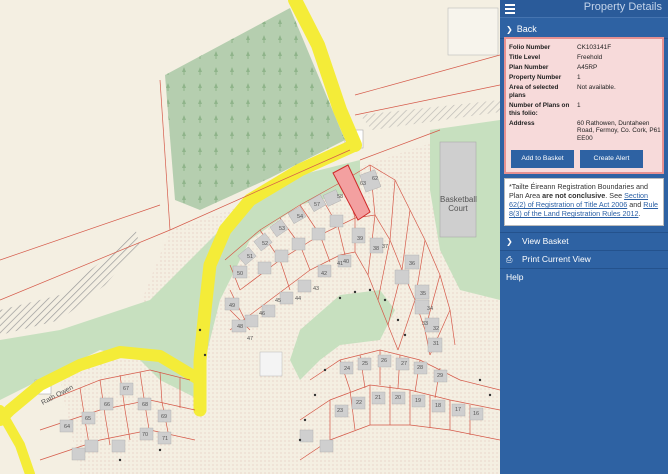 The height and width of the screenshot is (474, 668). Describe the element at coordinates (412, 264) in the screenshot. I see `plot-number: 36` at that location.